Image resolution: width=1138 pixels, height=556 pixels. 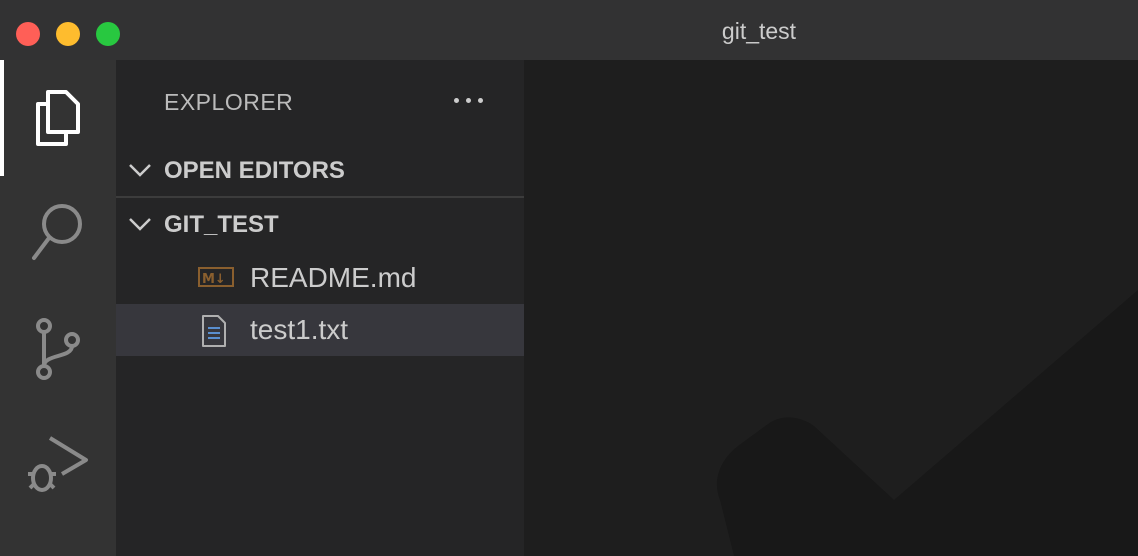 I want to click on section-label: GIT_TEST, so click(x=221, y=224).